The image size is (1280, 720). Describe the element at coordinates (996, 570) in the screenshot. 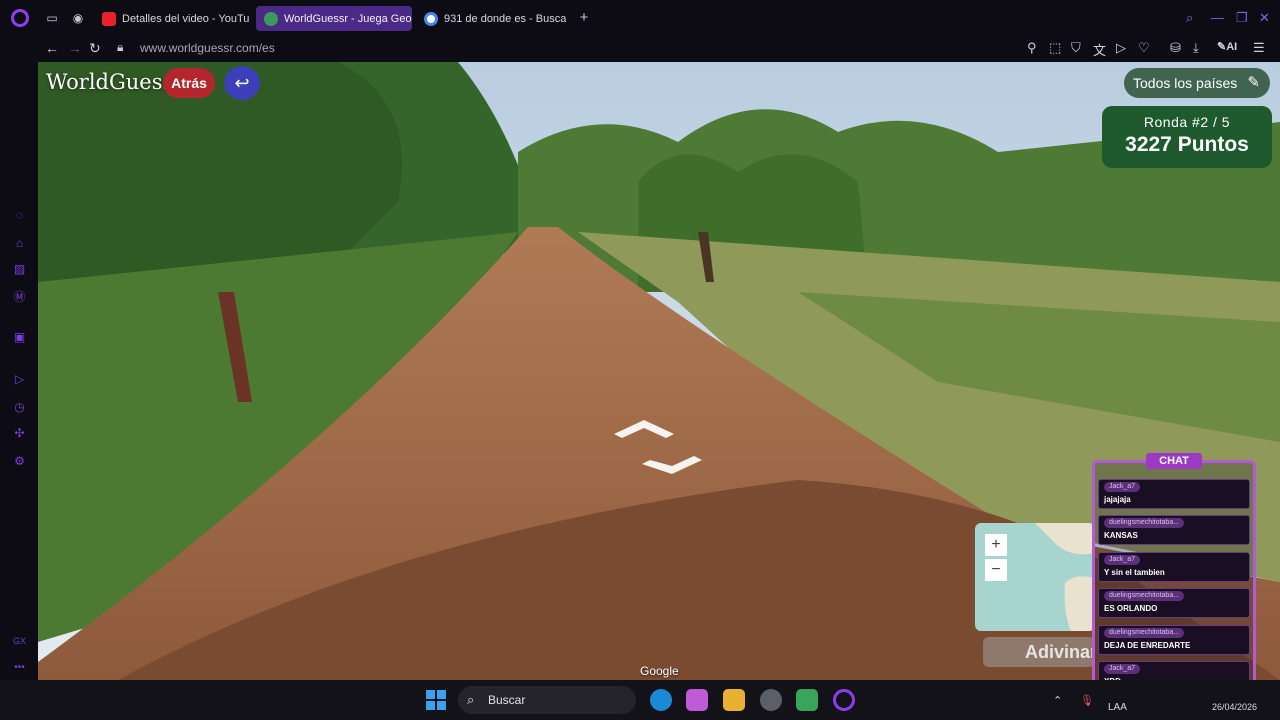

I see `zoom-out-button: −` at that location.